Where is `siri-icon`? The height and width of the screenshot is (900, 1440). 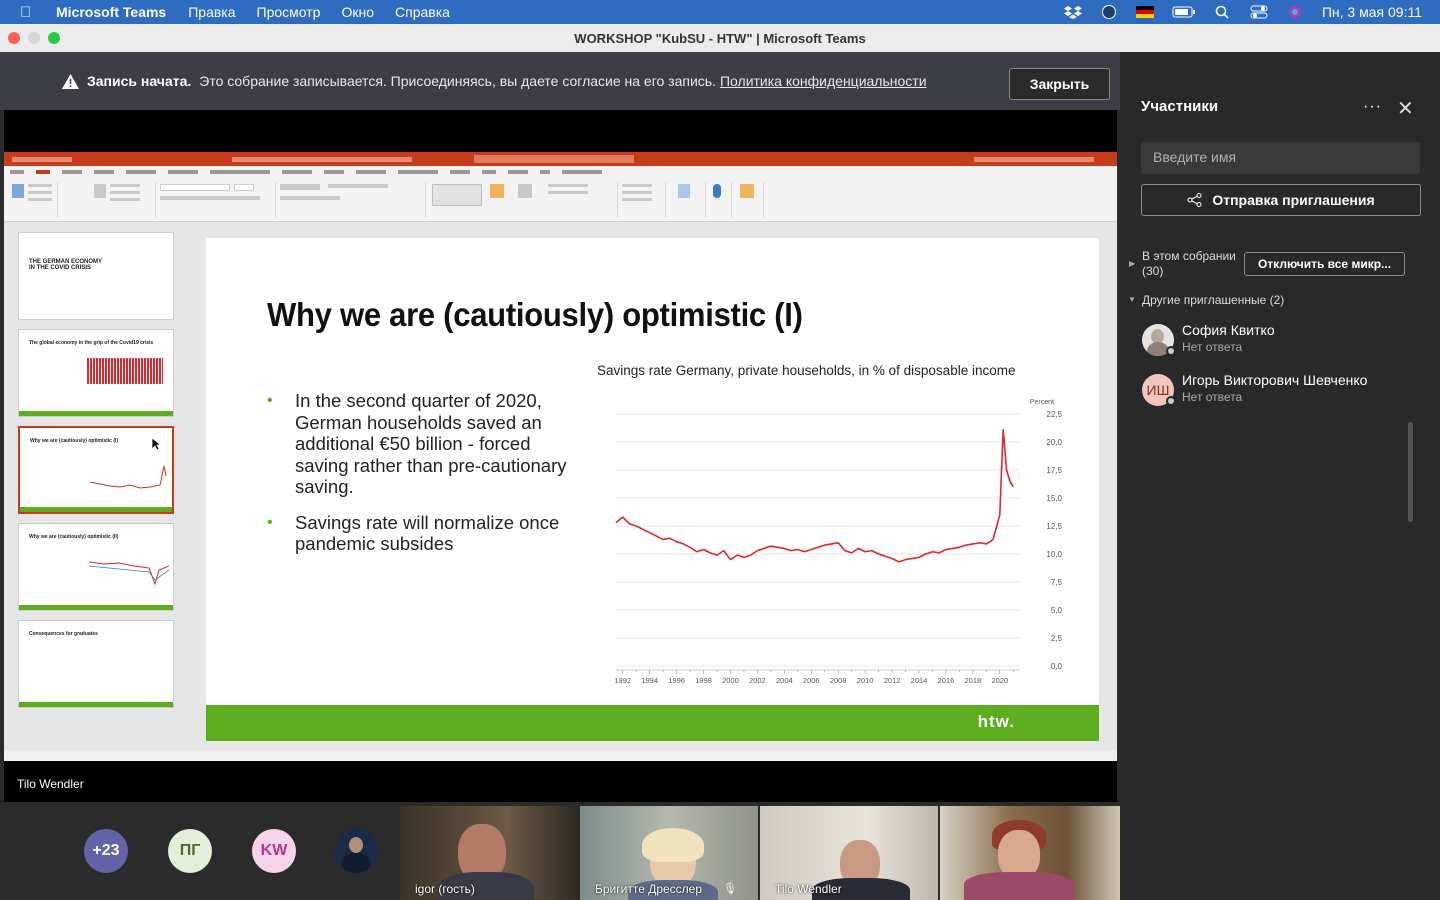 siri-icon is located at coordinates (1295, 12).